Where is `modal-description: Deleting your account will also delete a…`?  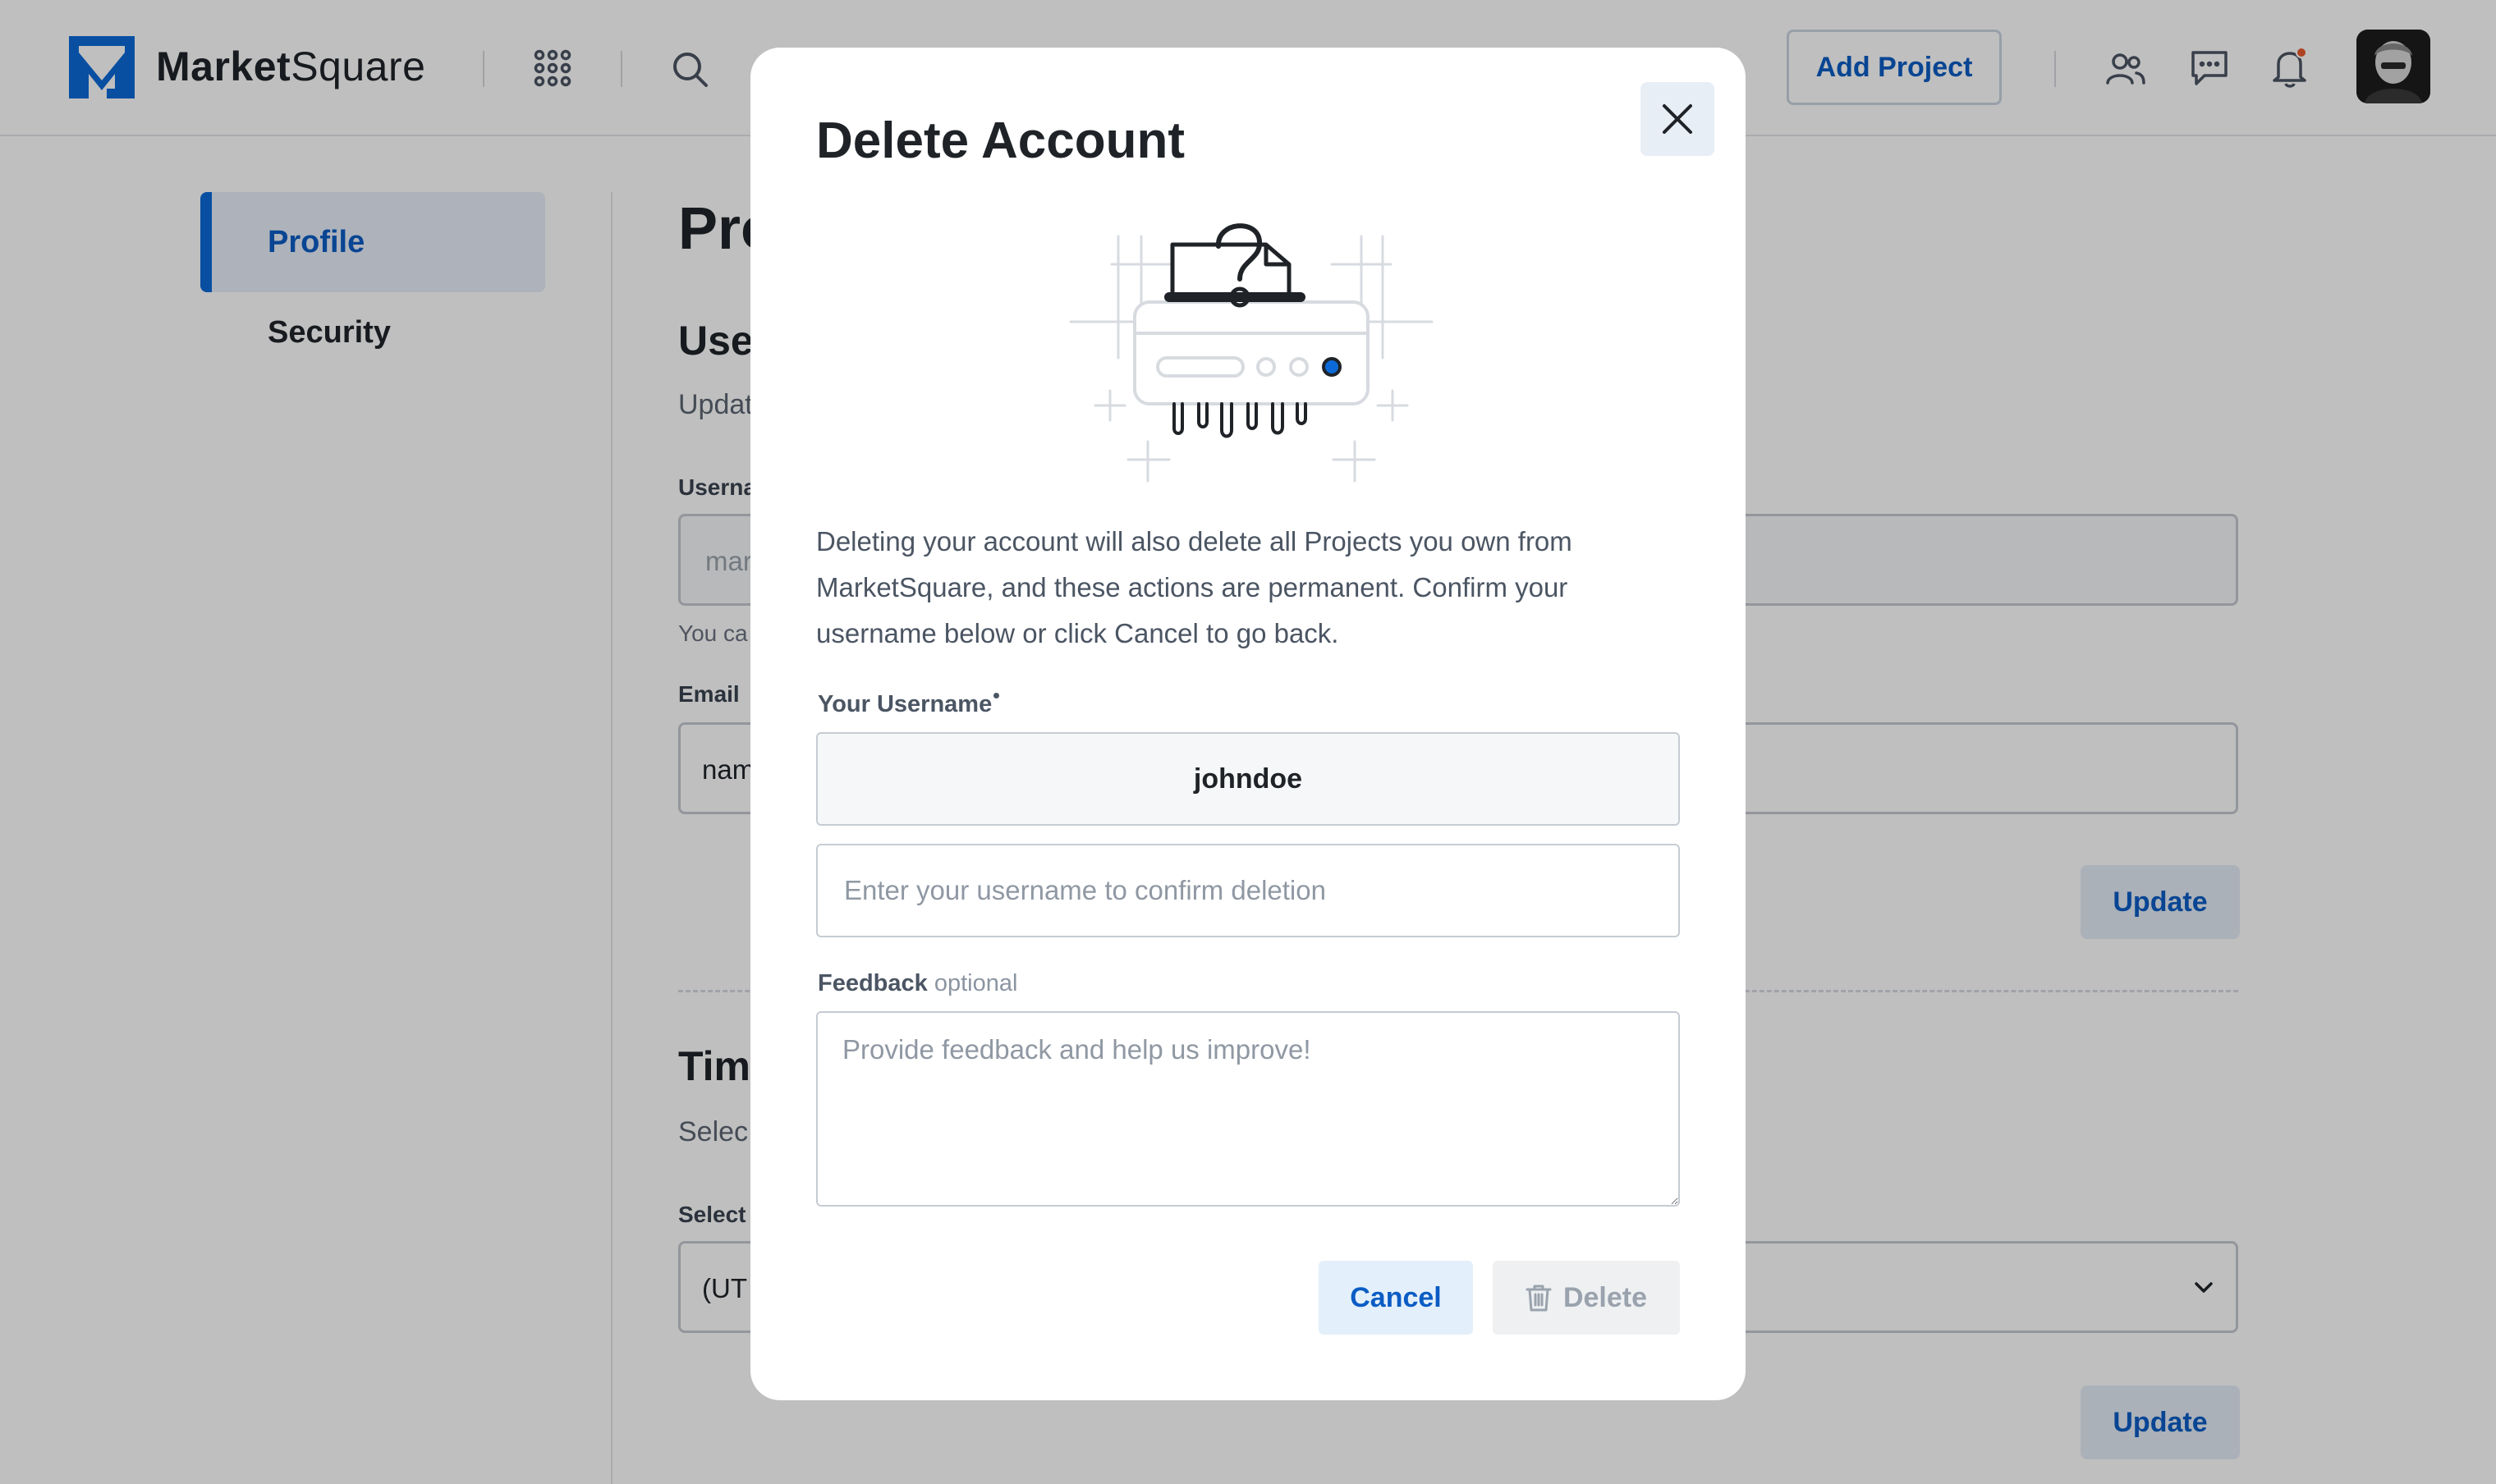 modal-description: Deleting your account will also delete a… is located at coordinates (1194, 587).